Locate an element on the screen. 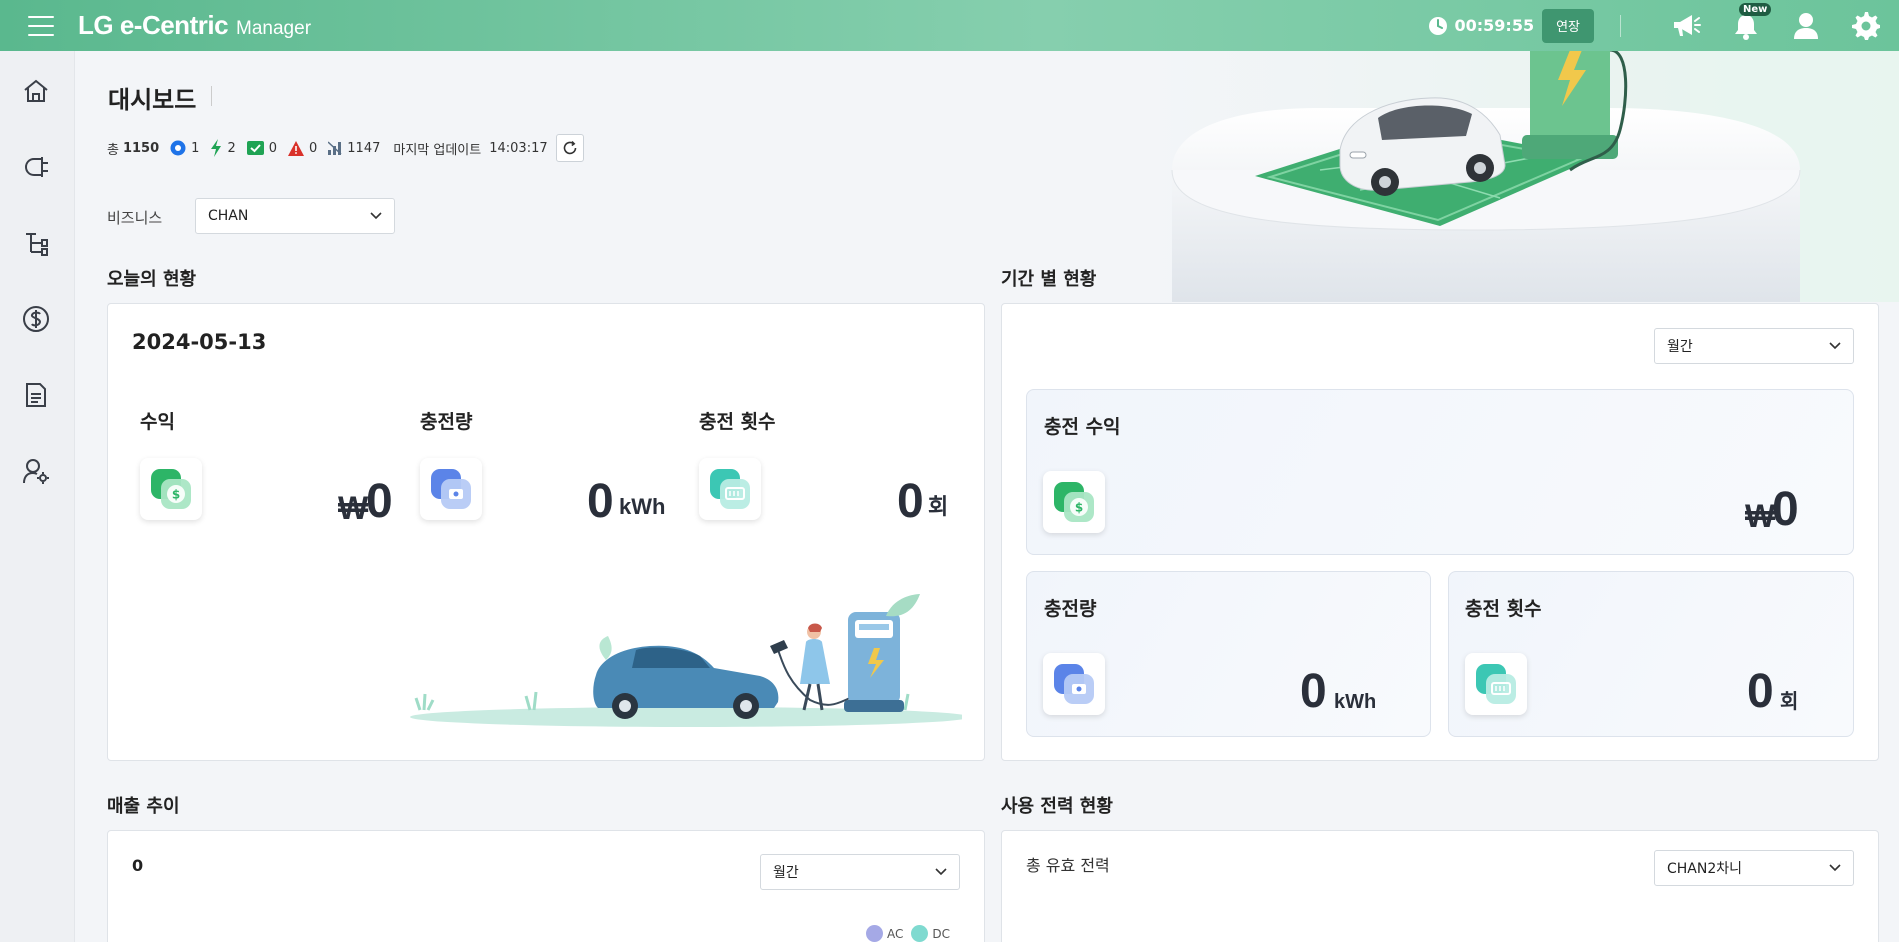  legend-ac-swatch is located at coordinates (874, 933).